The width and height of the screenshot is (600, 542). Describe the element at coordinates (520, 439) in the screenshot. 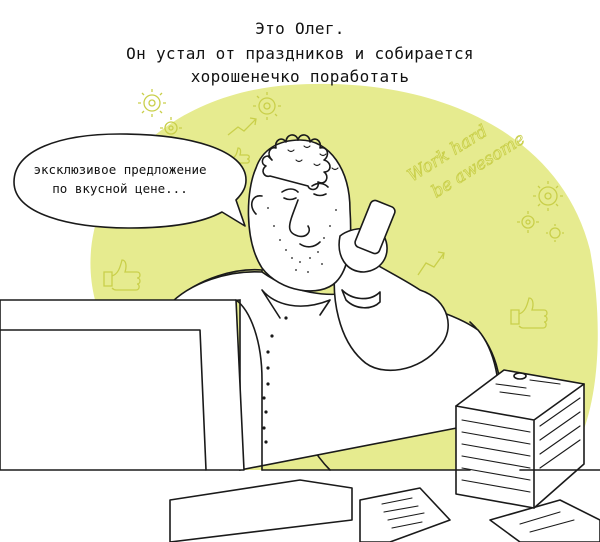

I see `paper-stack` at that location.